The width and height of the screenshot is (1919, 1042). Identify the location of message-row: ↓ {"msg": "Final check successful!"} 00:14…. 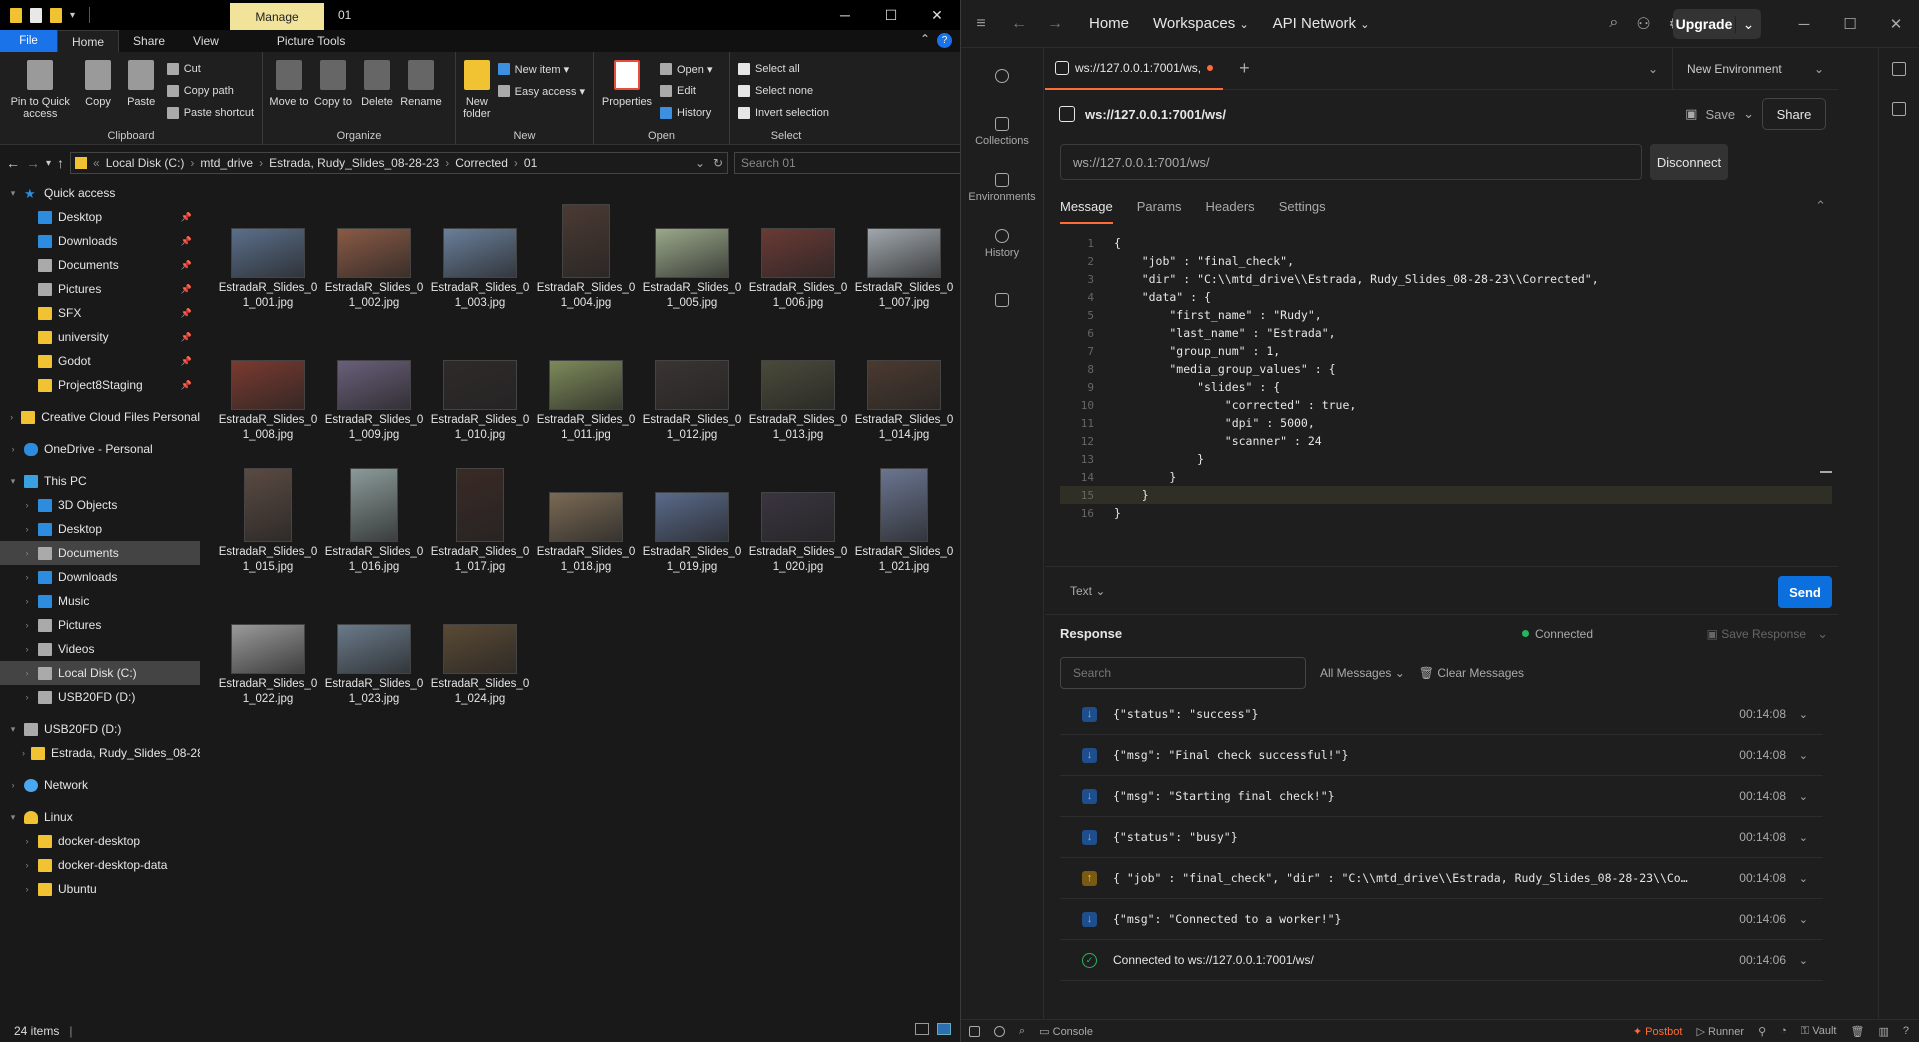
(1441, 755).